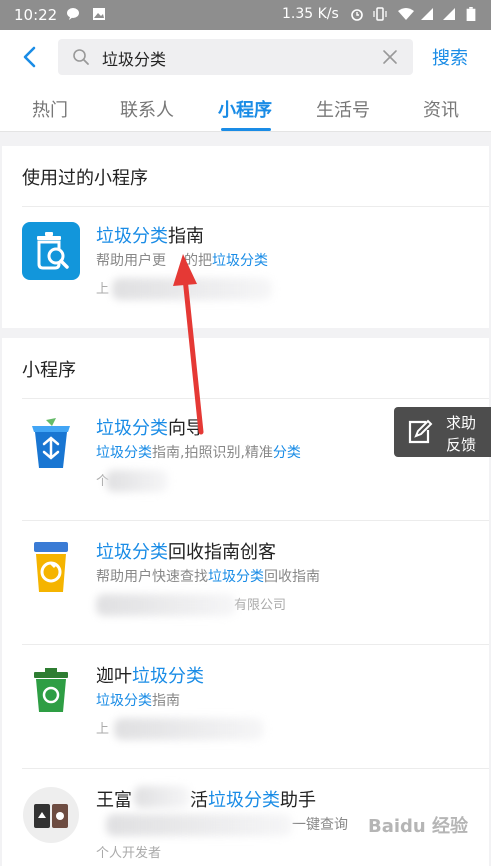  I want to click on sorting-bins-icon, so click(51, 815).